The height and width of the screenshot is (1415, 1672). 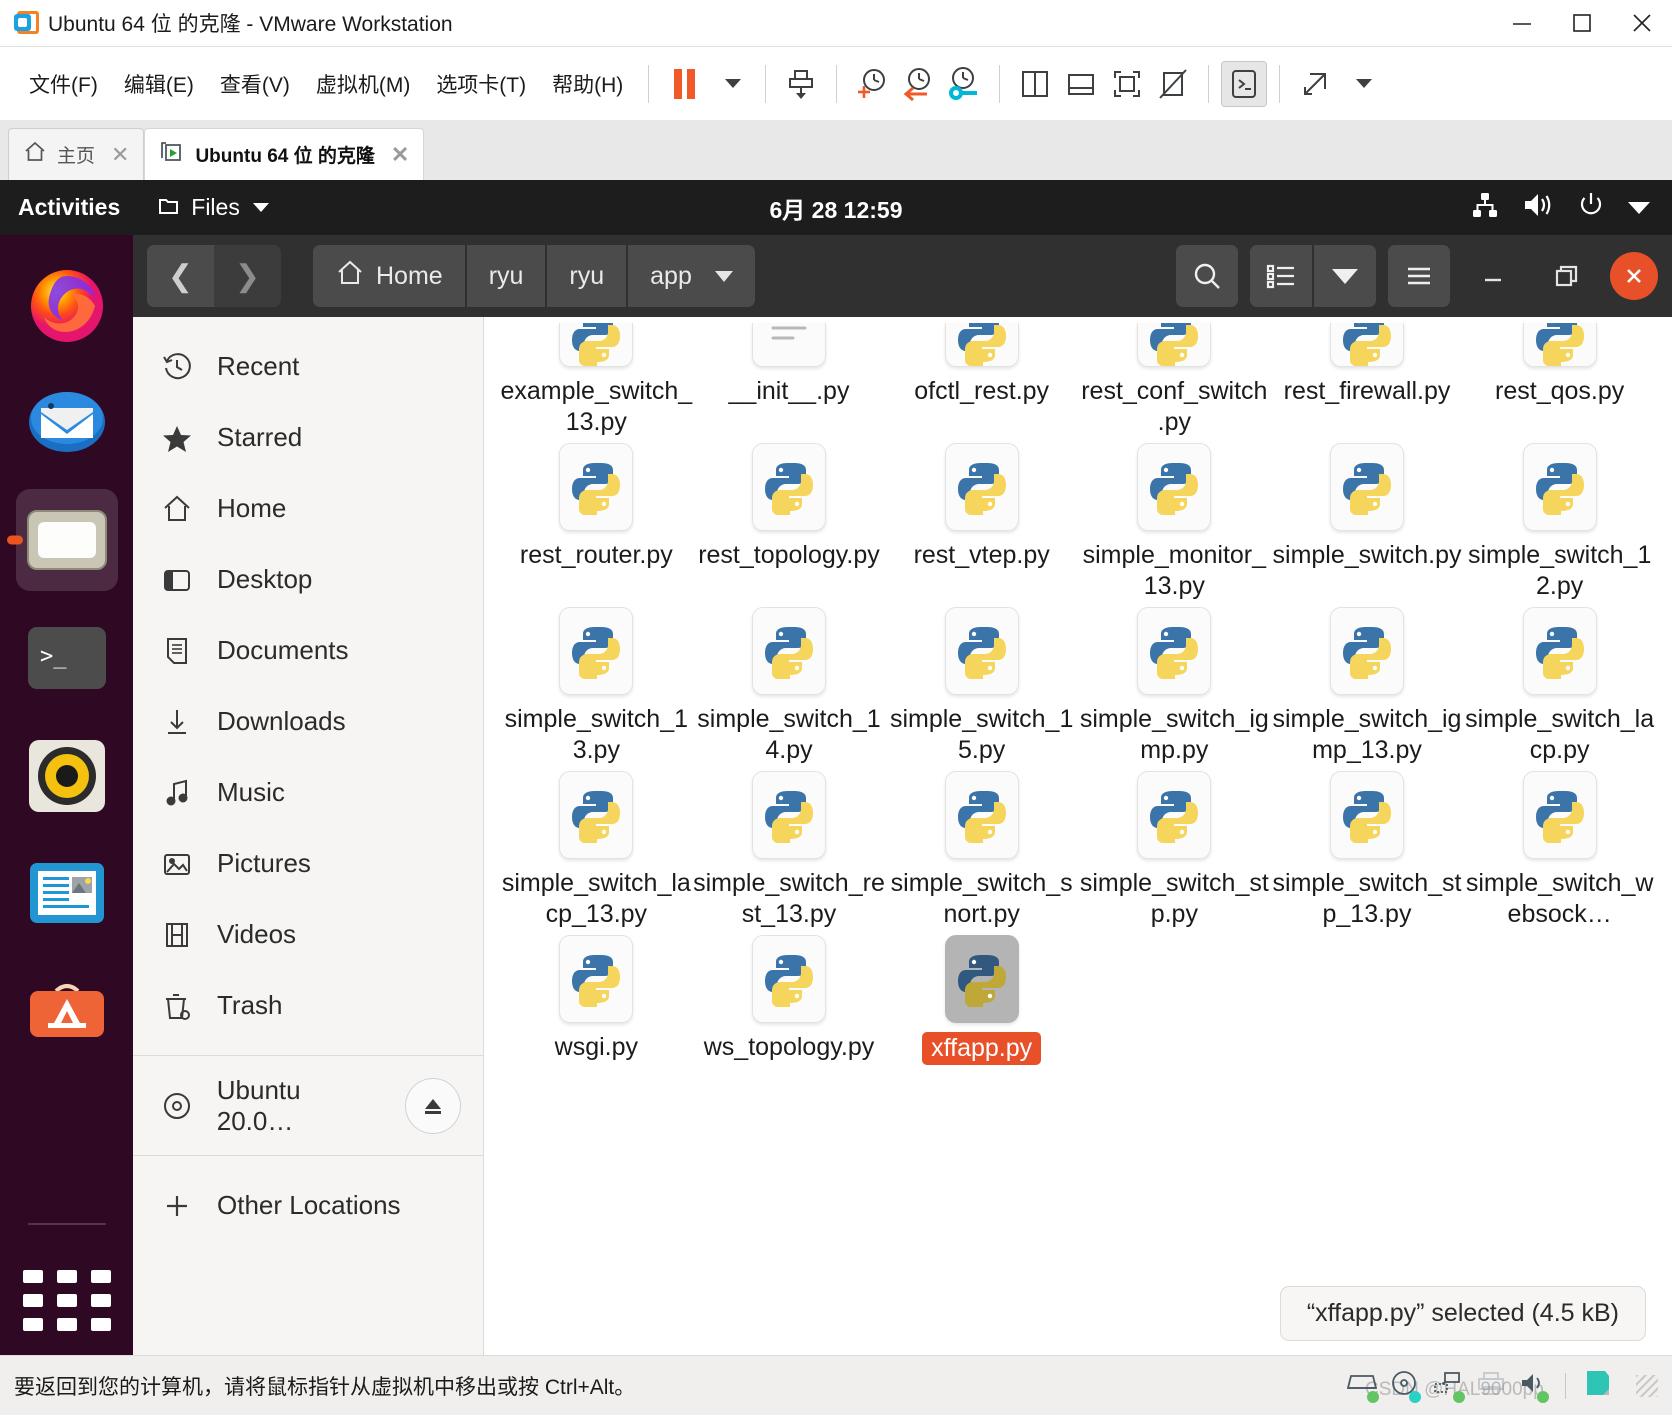 What do you see at coordinates (308, 508) in the screenshot?
I see `sidebar-item-home: Home` at bounding box center [308, 508].